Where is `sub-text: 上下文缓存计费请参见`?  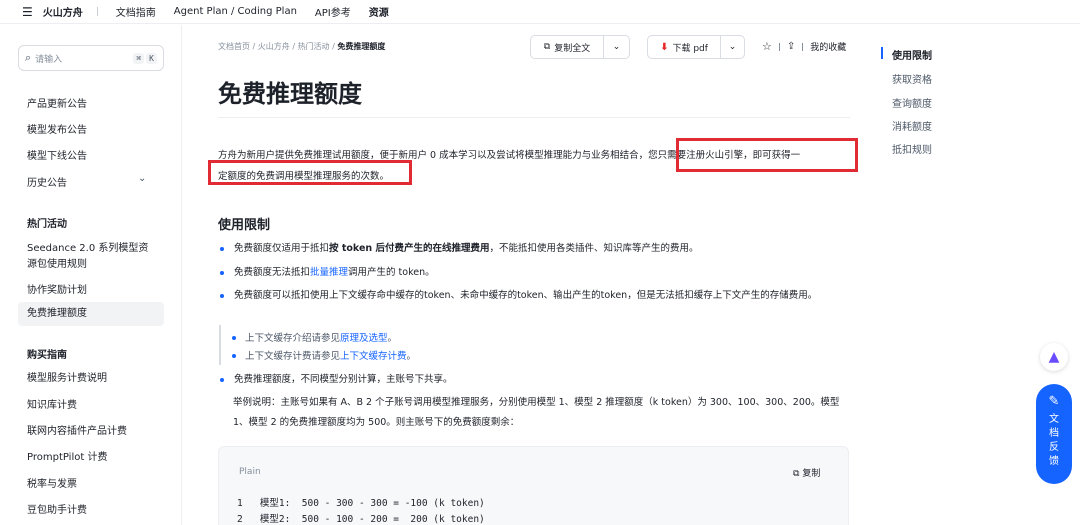
sub-text: 上下文缓存计费请参见 is located at coordinates (293, 356).